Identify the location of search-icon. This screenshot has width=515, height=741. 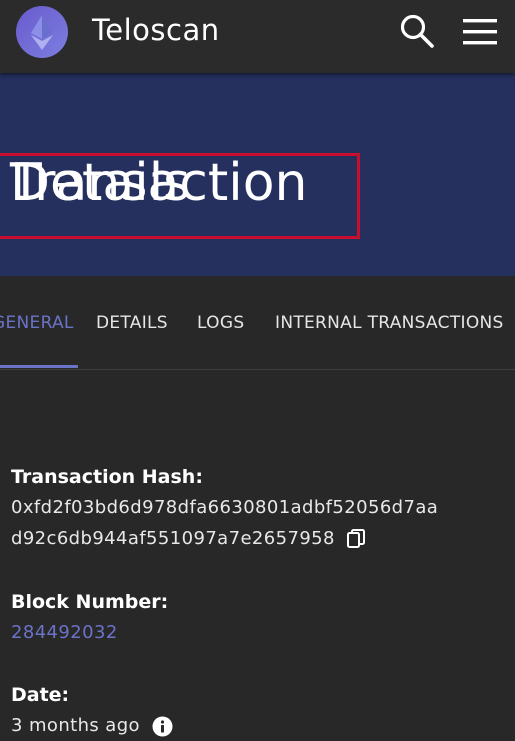
(417, 31).